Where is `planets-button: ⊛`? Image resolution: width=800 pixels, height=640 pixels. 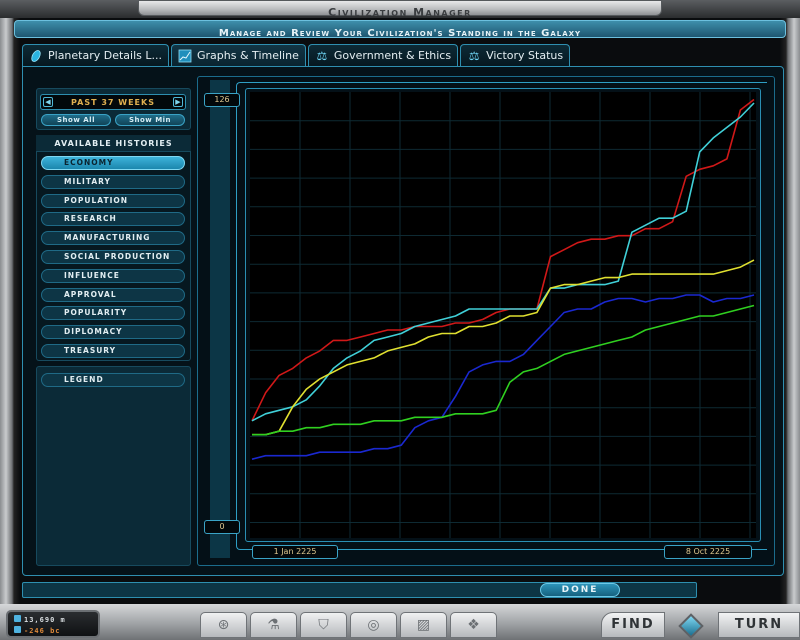 planets-button: ⊛ is located at coordinates (223, 625).